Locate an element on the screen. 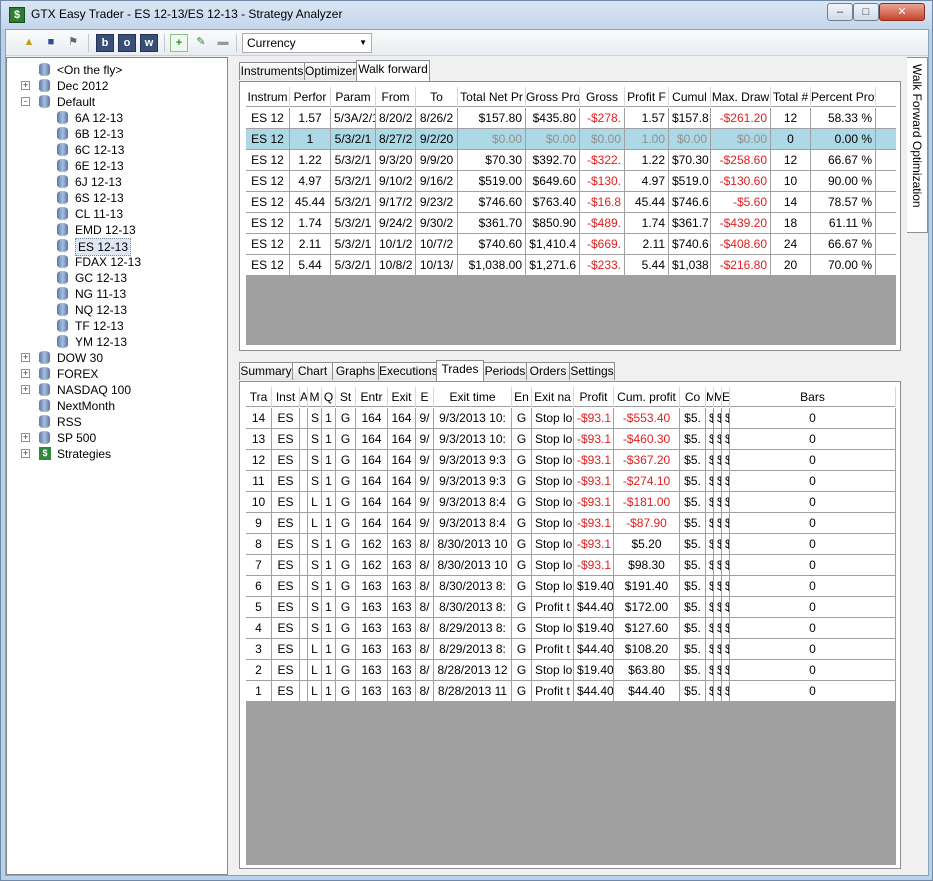 This screenshot has width=933, height=881. tab-graphs: Graphs is located at coordinates (355, 371).